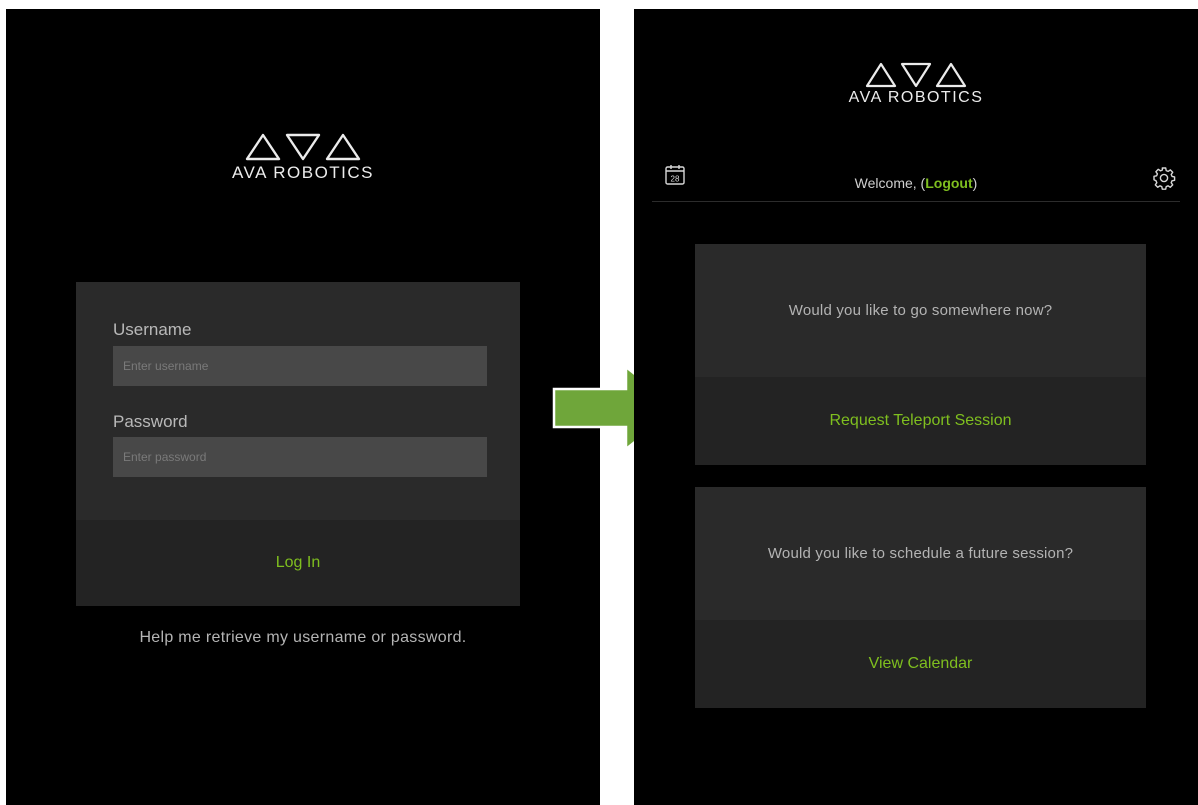 The height and width of the screenshot is (805, 1198). I want to click on logout-link: Logout, so click(948, 183).